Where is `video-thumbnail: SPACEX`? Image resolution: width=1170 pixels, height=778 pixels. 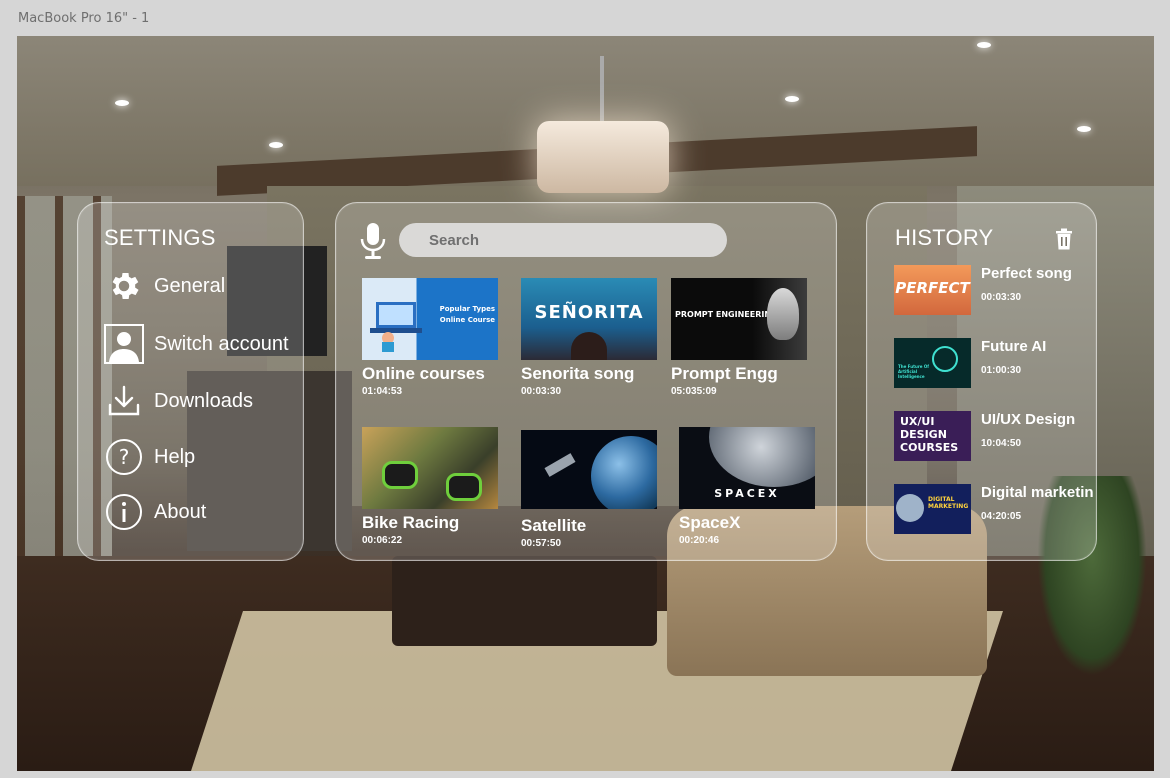 video-thumbnail: SPACEX is located at coordinates (747, 468).